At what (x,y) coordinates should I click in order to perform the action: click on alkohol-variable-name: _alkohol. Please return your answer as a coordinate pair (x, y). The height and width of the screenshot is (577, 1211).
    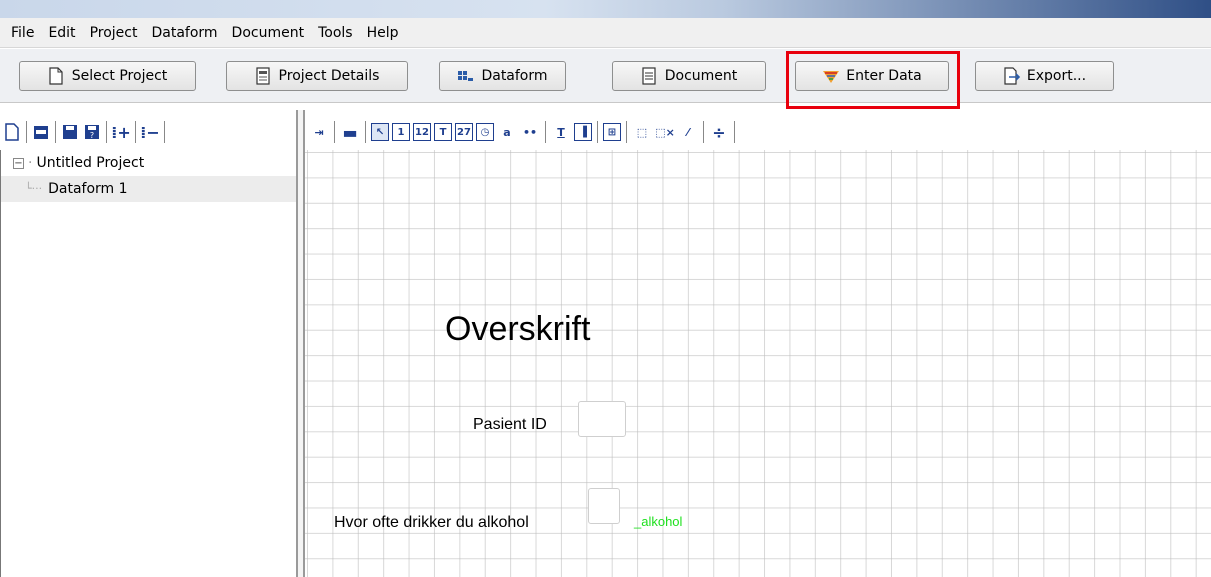
    Looking at the image, I should click on (658, 521).